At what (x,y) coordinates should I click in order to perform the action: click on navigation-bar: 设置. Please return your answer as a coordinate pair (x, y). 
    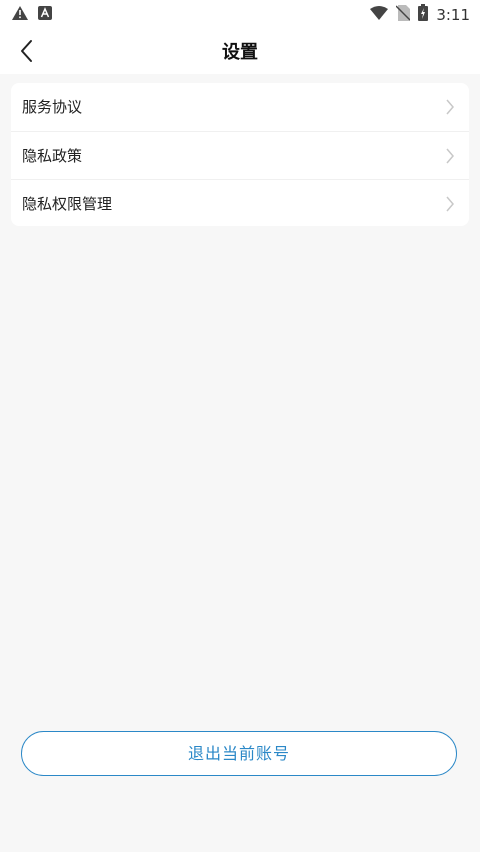
    Looking at the image, I should click on (240, 51).